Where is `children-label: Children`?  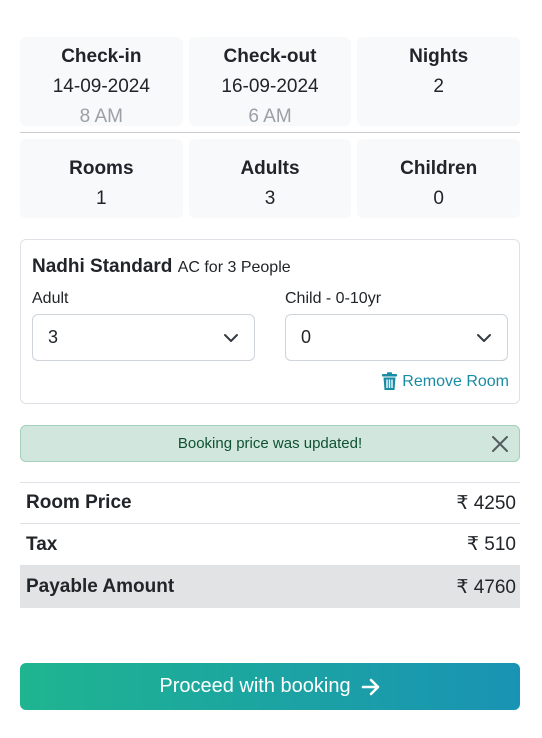 children-label: Children is located at coordinates (439, 168).